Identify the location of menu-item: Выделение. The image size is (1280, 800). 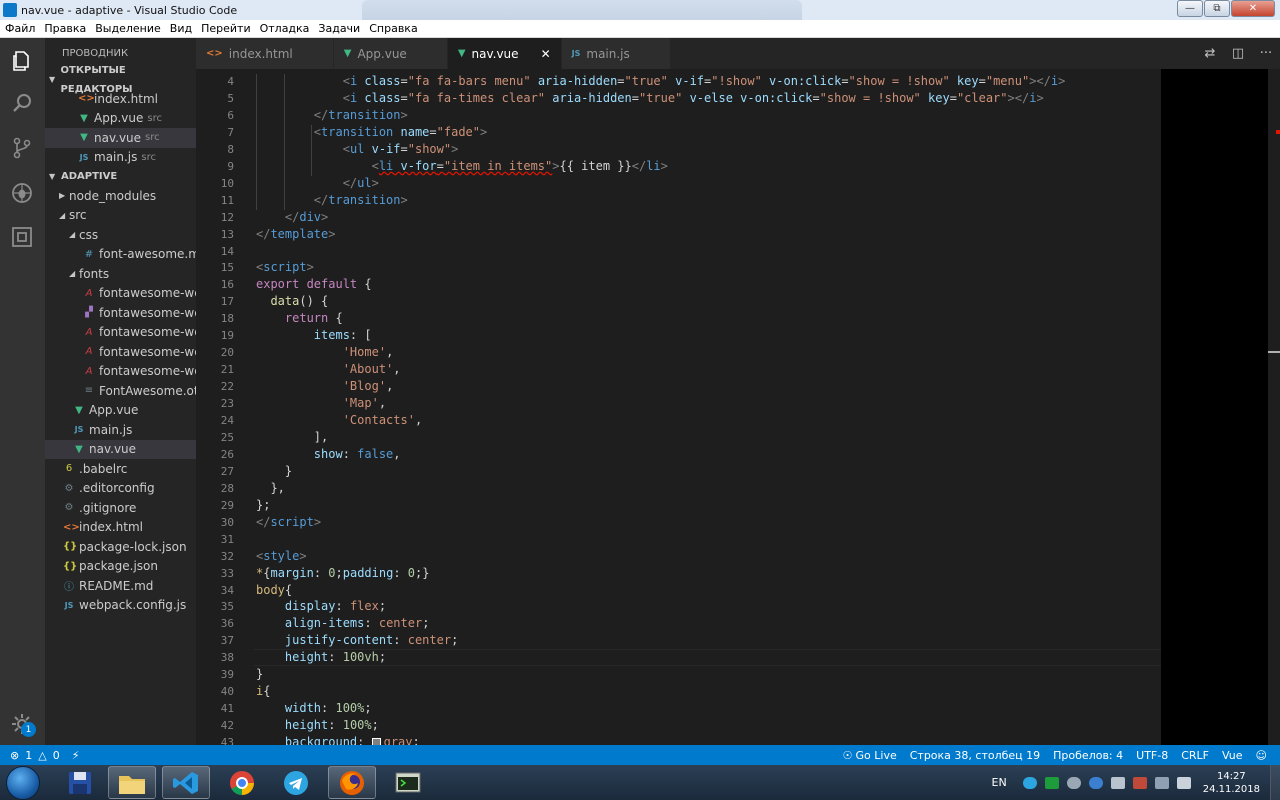
(128, 28).